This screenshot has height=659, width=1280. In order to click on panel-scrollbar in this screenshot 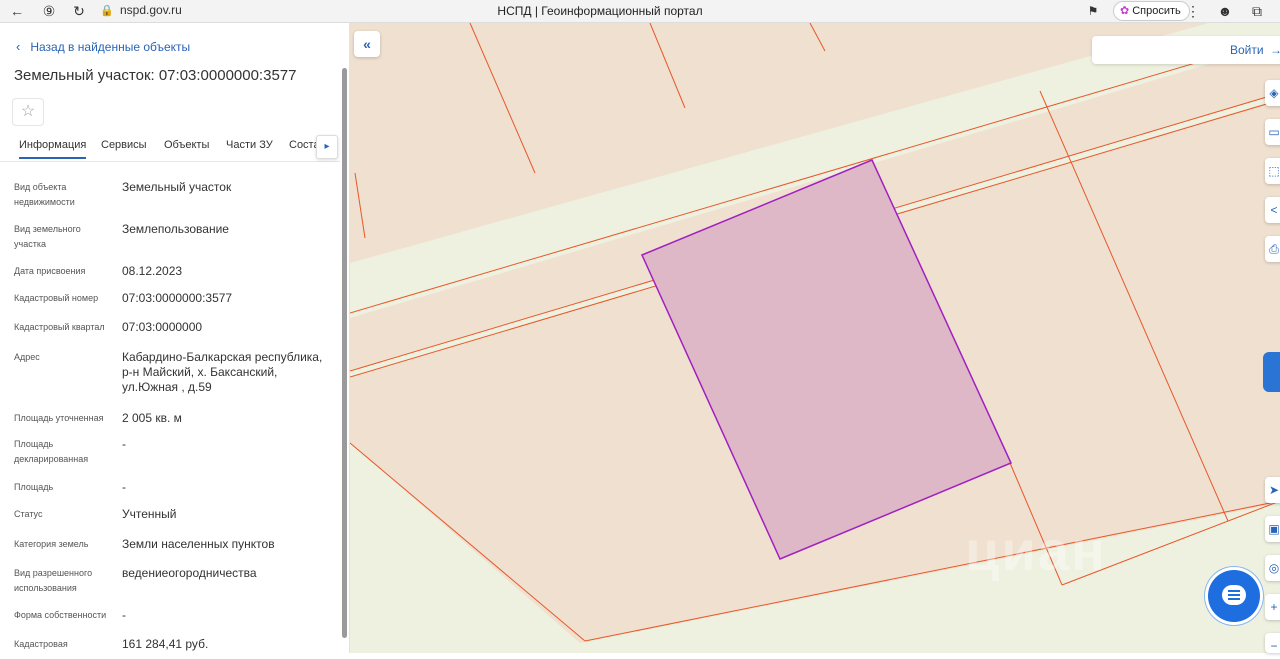, I will do `click(344, 353)`.